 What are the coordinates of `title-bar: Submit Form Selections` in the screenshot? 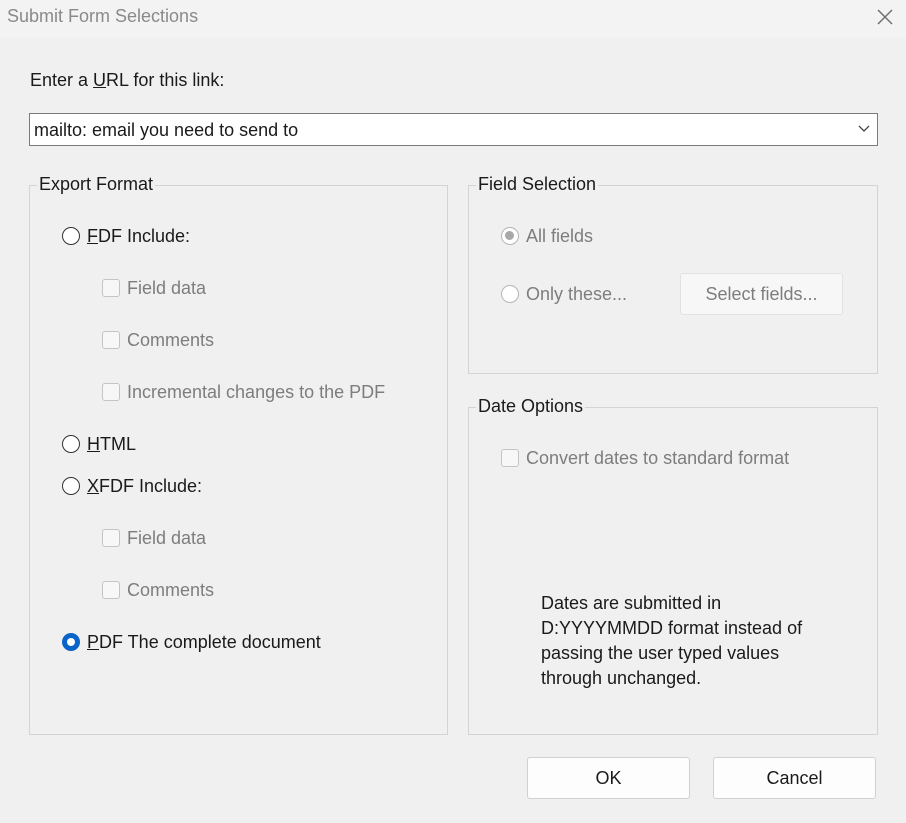 It's located at (453, 19).